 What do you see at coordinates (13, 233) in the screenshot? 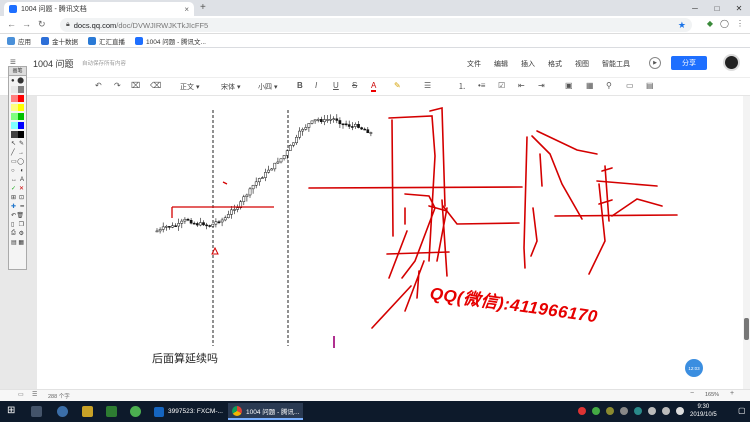
I see `printer-icon: ⎙` at bounding box center [13, 233].